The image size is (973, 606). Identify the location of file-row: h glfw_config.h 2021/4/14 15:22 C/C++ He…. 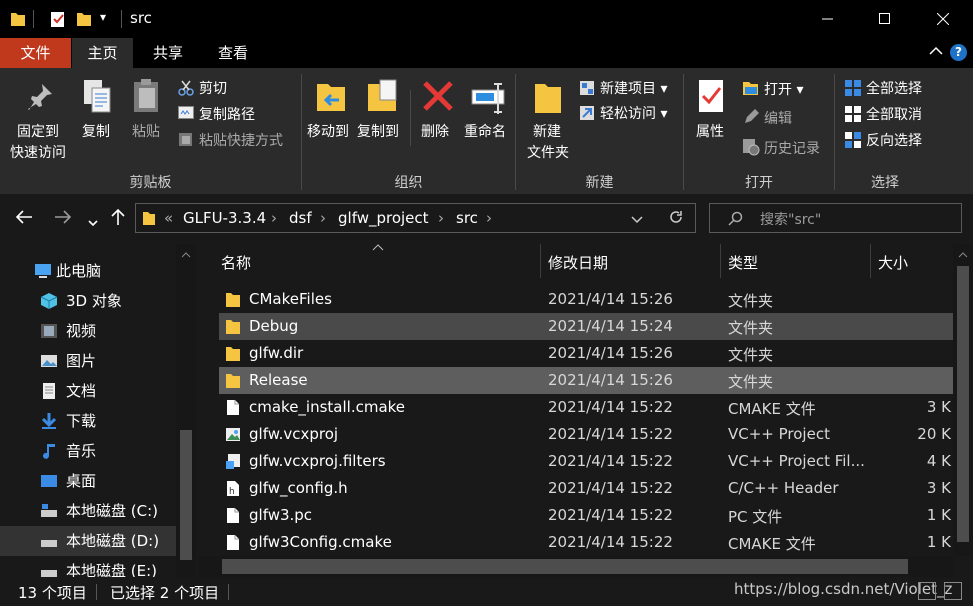
(586, 488).